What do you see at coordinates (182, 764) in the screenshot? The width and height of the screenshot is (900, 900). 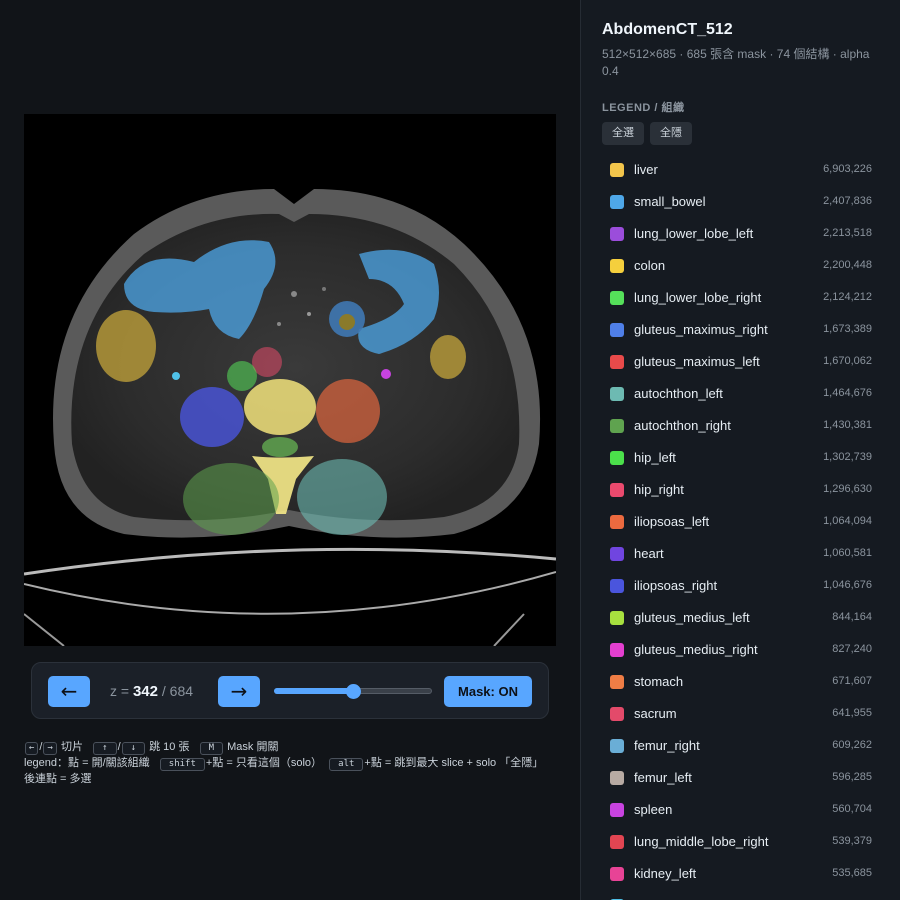 I see `key-shift: shift` at bounding box center [182, 764].